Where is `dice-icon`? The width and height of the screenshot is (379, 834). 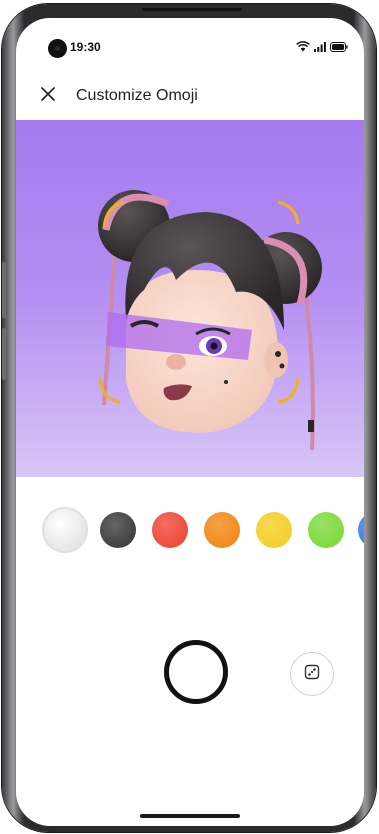
dice-icon is located at coordinates (312, 674).